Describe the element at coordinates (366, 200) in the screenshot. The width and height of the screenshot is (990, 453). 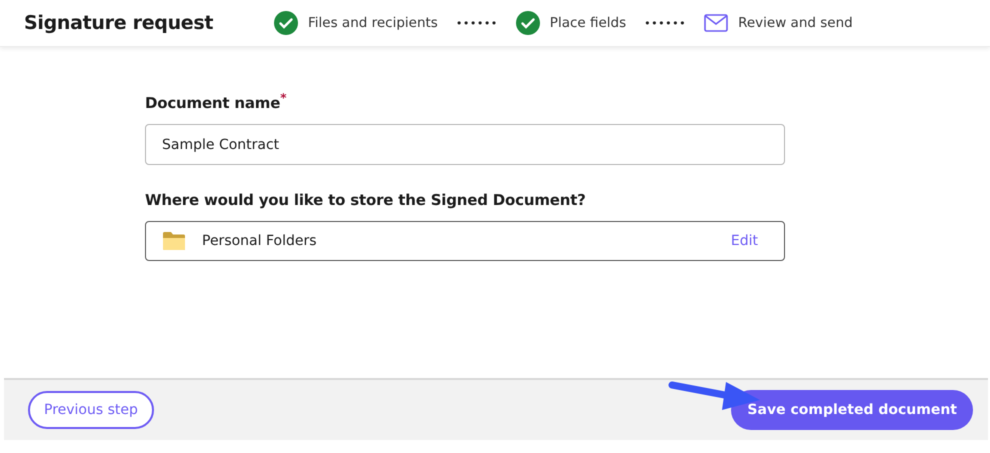
I see `field-label: Where would you like to store the Signed Document?` at that location.